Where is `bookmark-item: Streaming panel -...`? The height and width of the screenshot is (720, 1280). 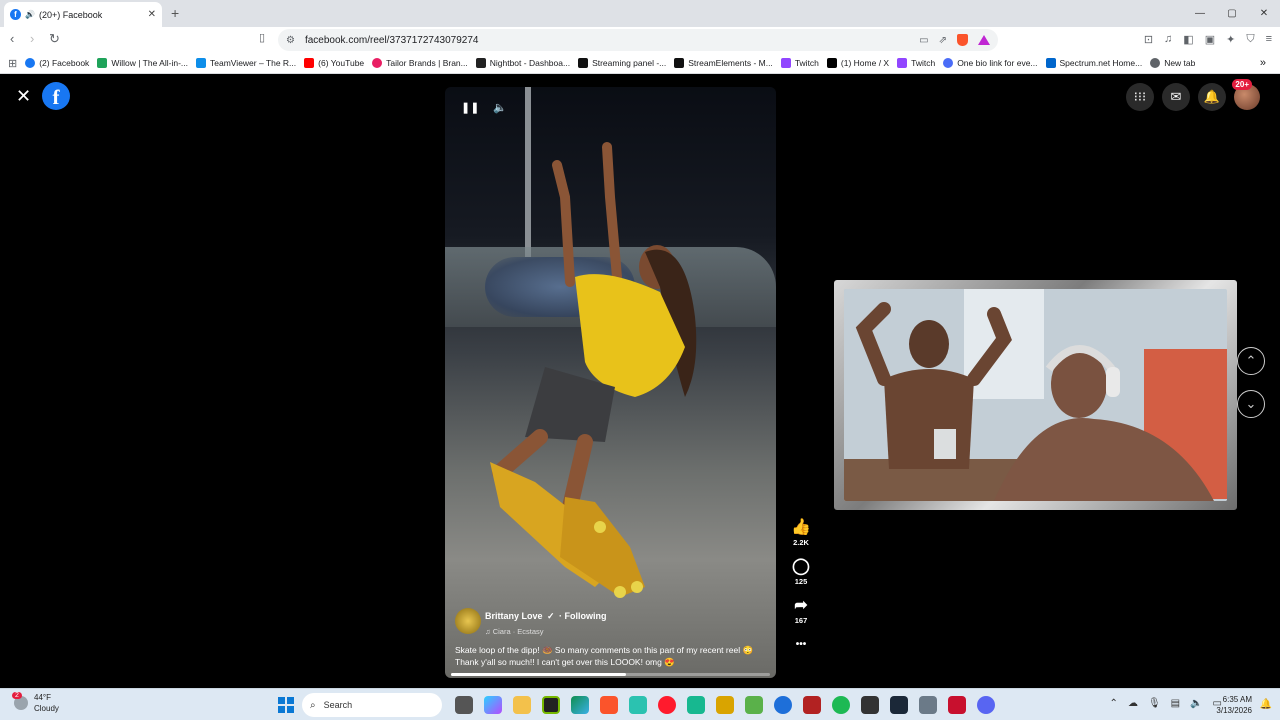 bookmark-item: Streaming panel -... is located at coordinates (622, 63).